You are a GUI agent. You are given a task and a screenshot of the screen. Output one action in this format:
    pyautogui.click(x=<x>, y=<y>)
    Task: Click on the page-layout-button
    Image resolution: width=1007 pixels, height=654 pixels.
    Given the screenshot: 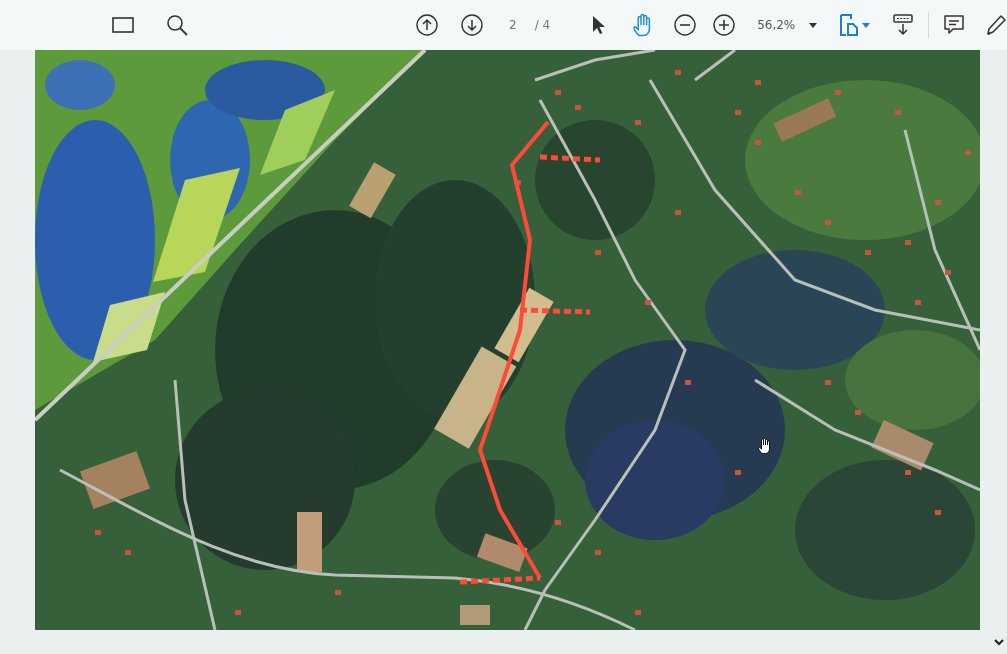 What is the action you would take?
    pyautogui.click(x=855, y=25)
    